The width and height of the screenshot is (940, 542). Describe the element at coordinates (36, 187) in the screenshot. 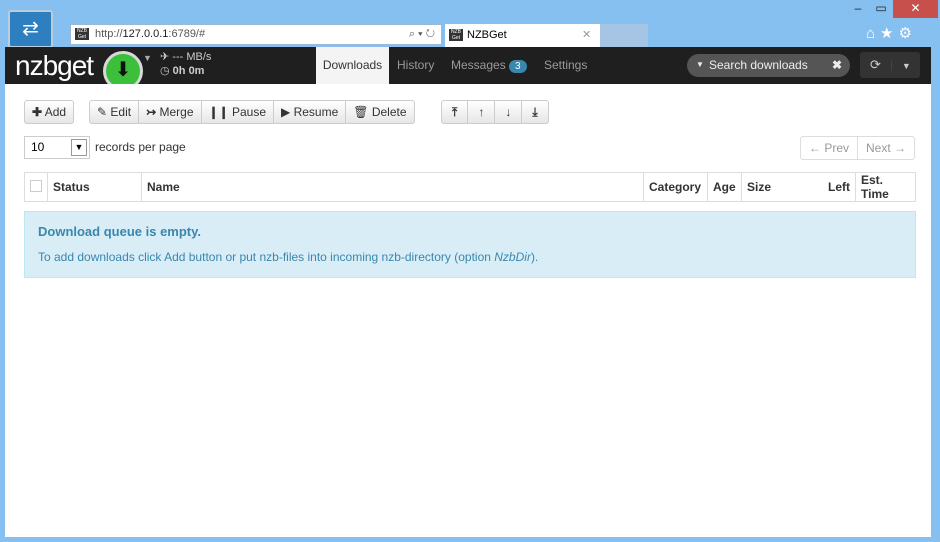

I see `select-all-checkbox` at that location.